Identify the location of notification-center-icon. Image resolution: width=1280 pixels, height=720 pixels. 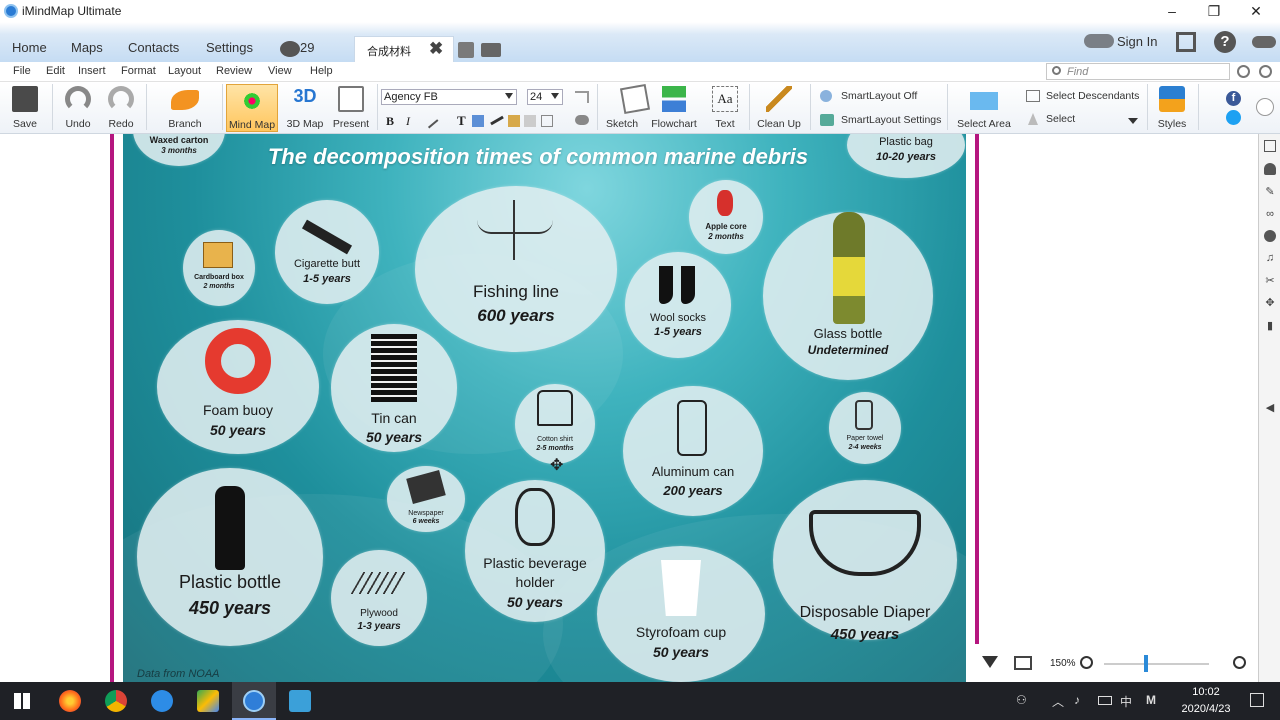
(1257, 700).